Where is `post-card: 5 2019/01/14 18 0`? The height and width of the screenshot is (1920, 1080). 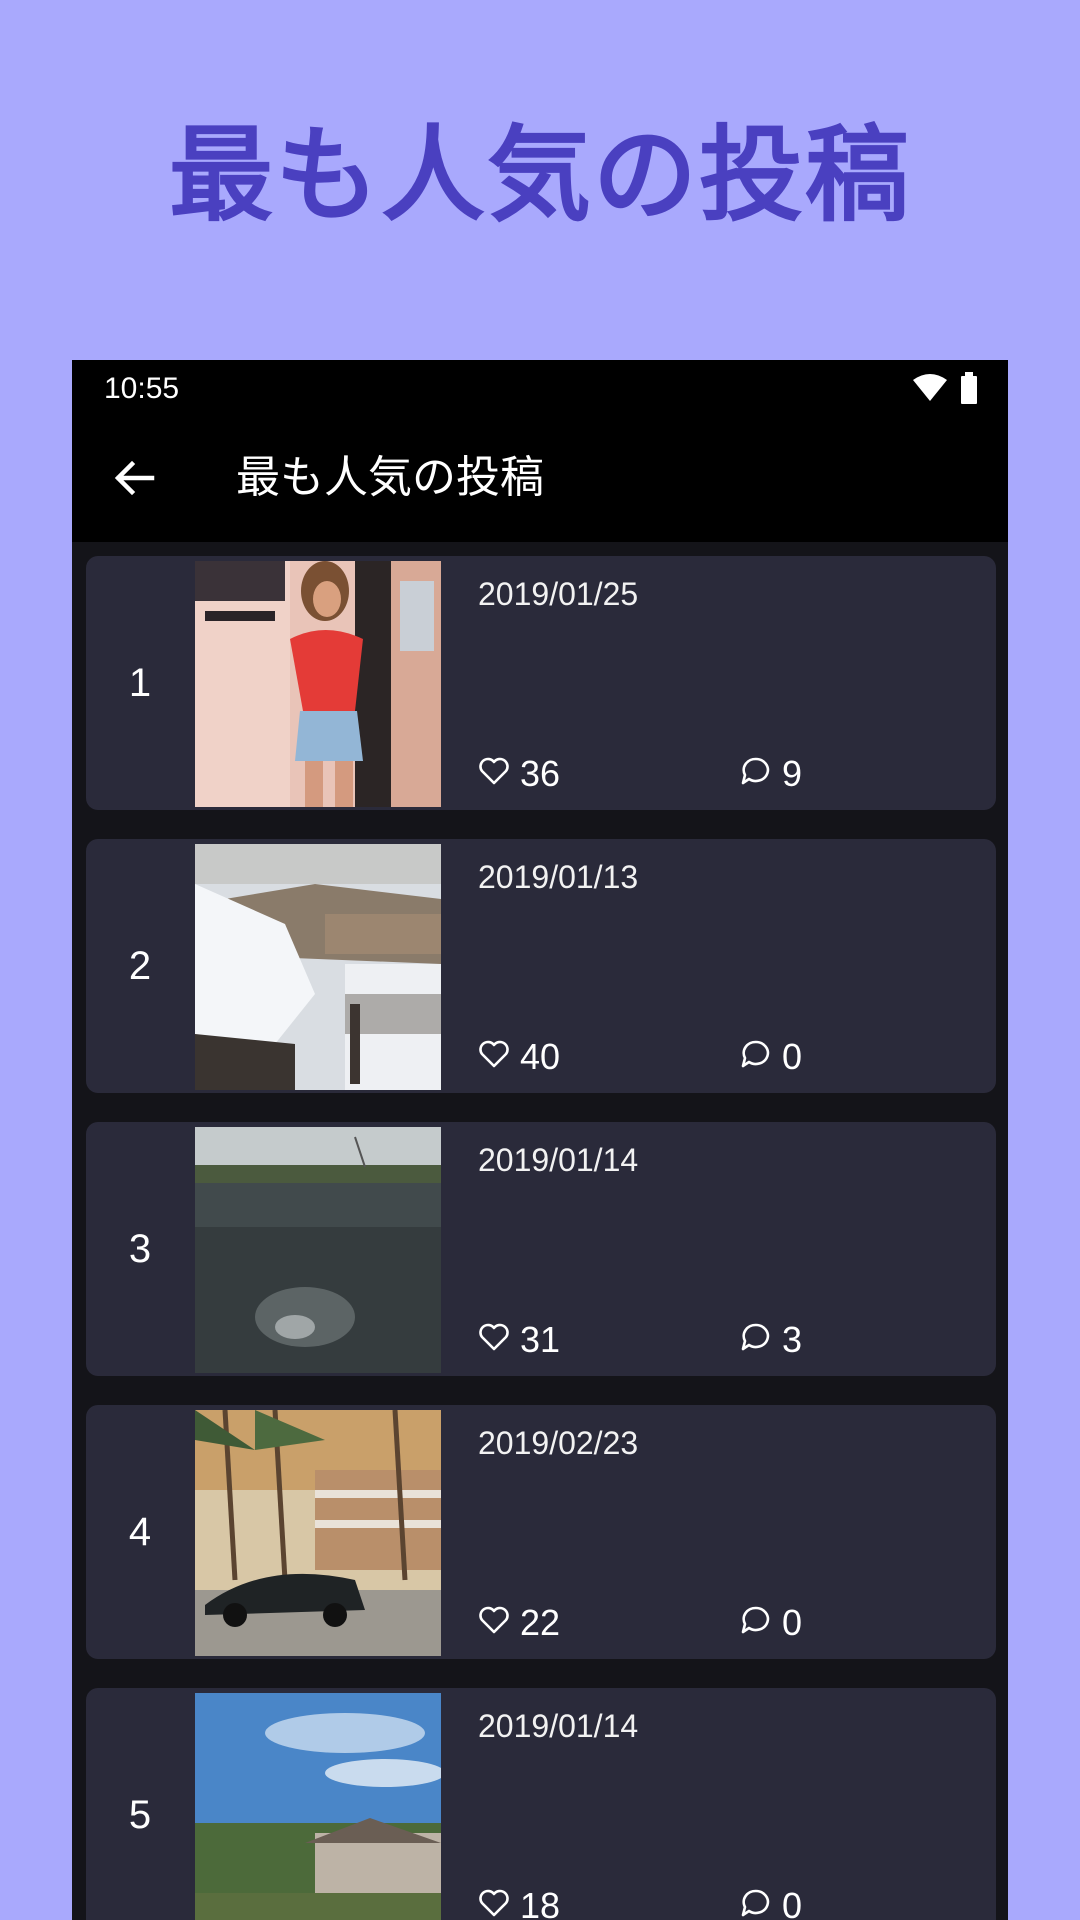 post-card: 5 2019/01/14 18 0 is located at coordinates (541, 1804).